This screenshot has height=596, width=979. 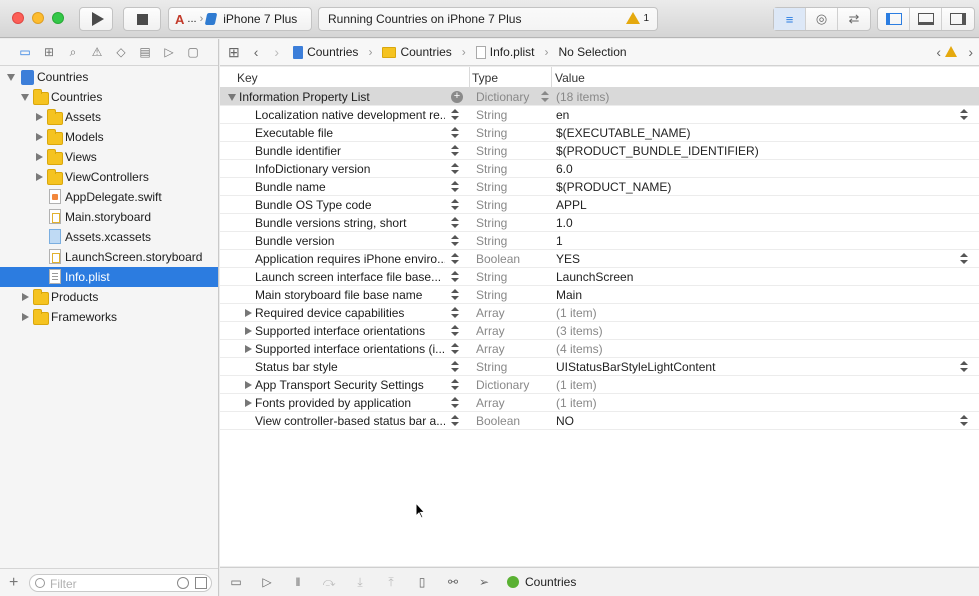 I want to click on navigator-item: Views, so click(x=109, y=157).